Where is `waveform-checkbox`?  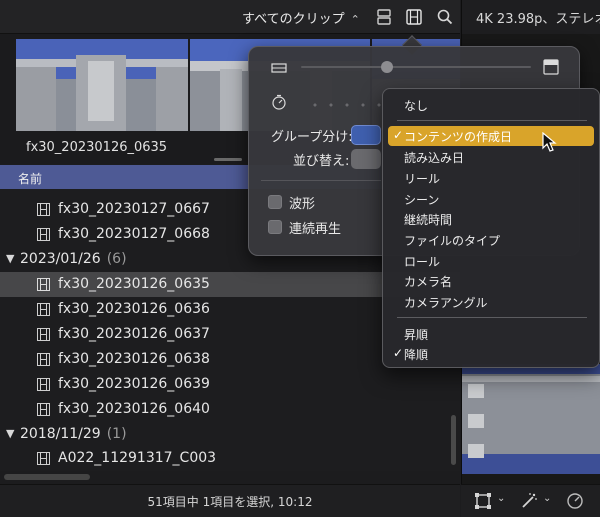 waveform-checkbox is located at coordinates (275, 202).